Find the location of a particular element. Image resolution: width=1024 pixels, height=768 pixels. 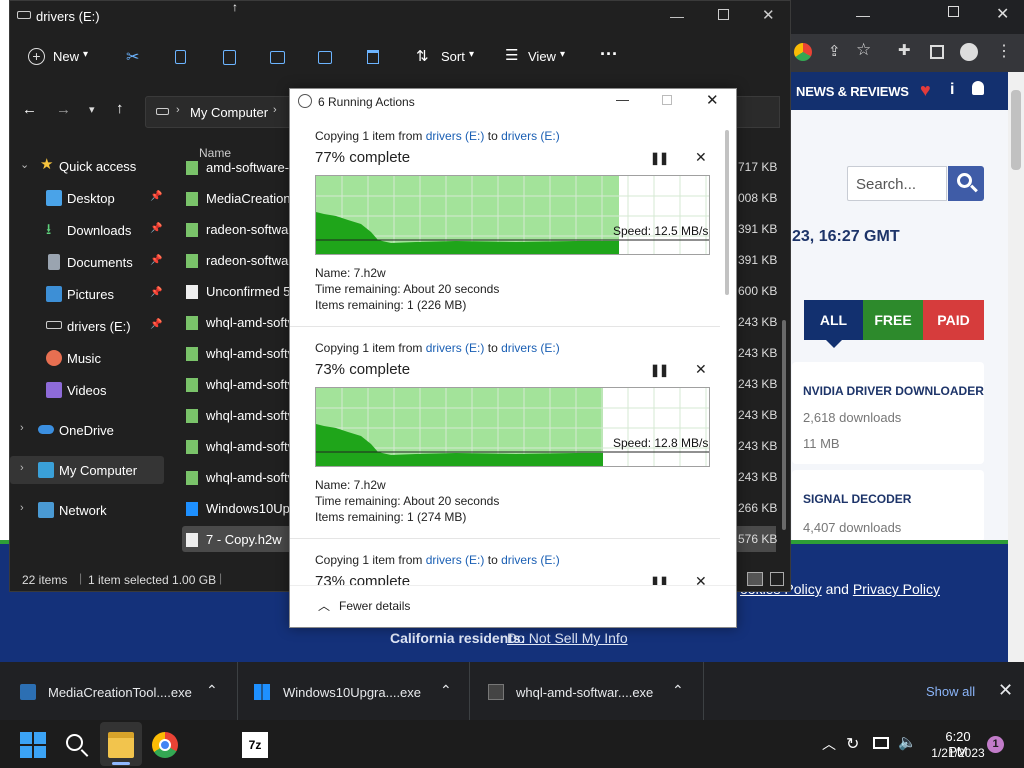

volume-icon: 🔈 is located at coordinates (907, 742).